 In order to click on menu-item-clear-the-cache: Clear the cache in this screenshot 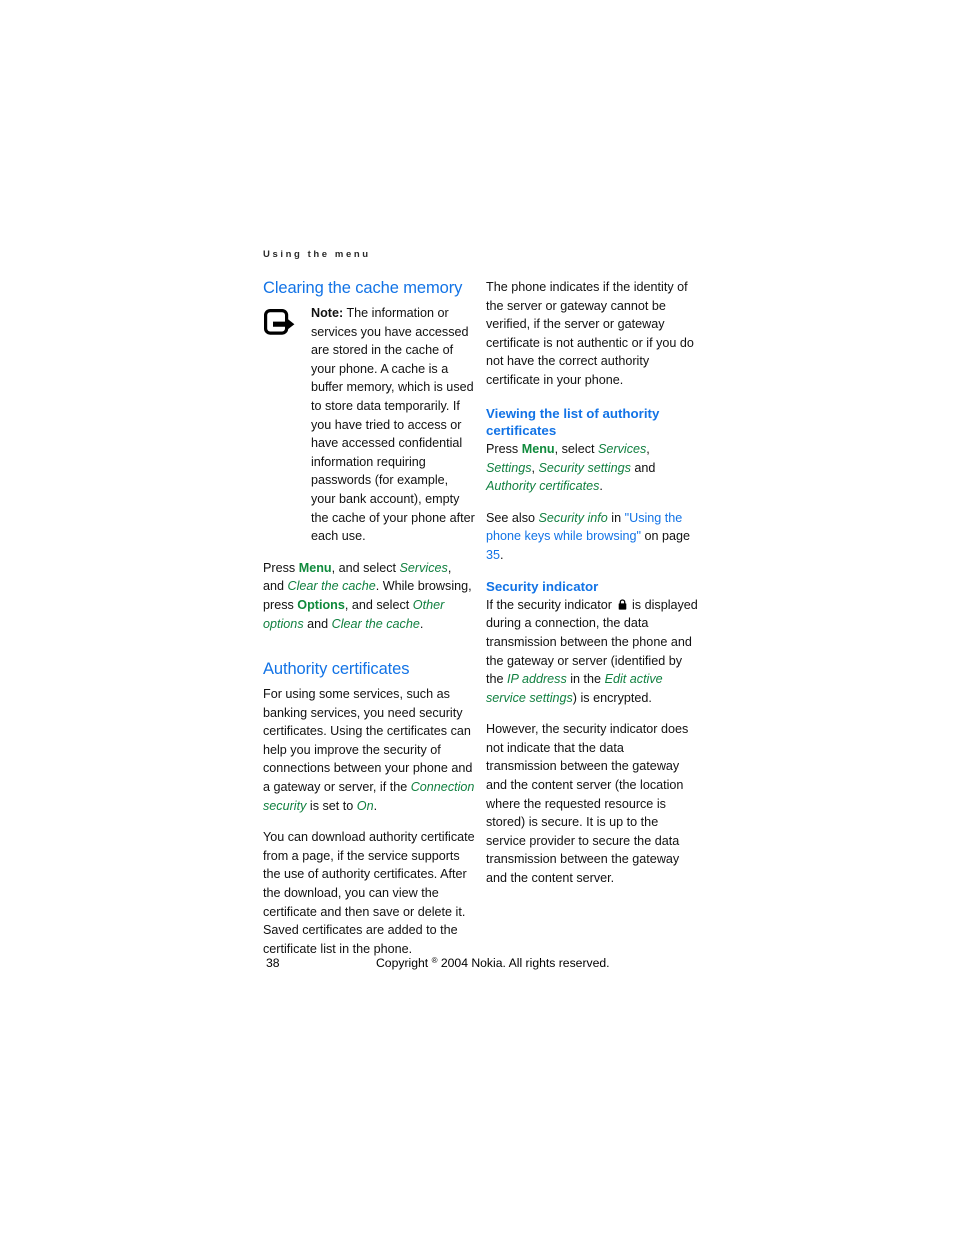, I will do `click(331, 586)`.